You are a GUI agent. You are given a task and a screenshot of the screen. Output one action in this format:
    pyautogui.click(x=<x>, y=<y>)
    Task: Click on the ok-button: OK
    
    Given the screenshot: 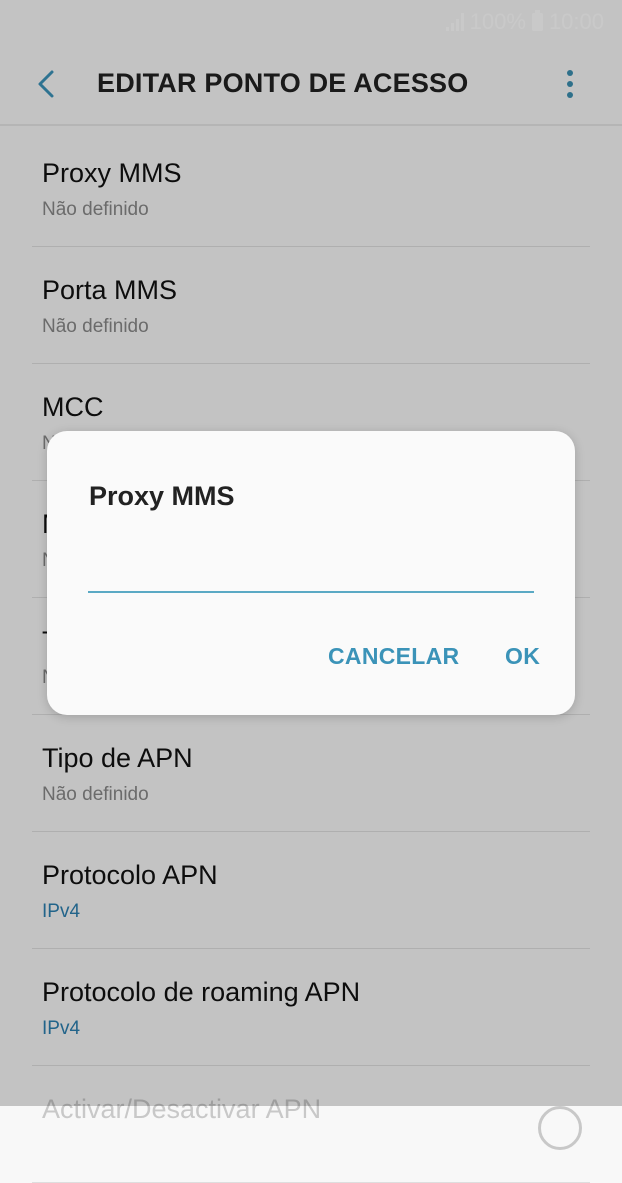 What is the action you would take?
    pyautogui.click(x=522, y=656)
    